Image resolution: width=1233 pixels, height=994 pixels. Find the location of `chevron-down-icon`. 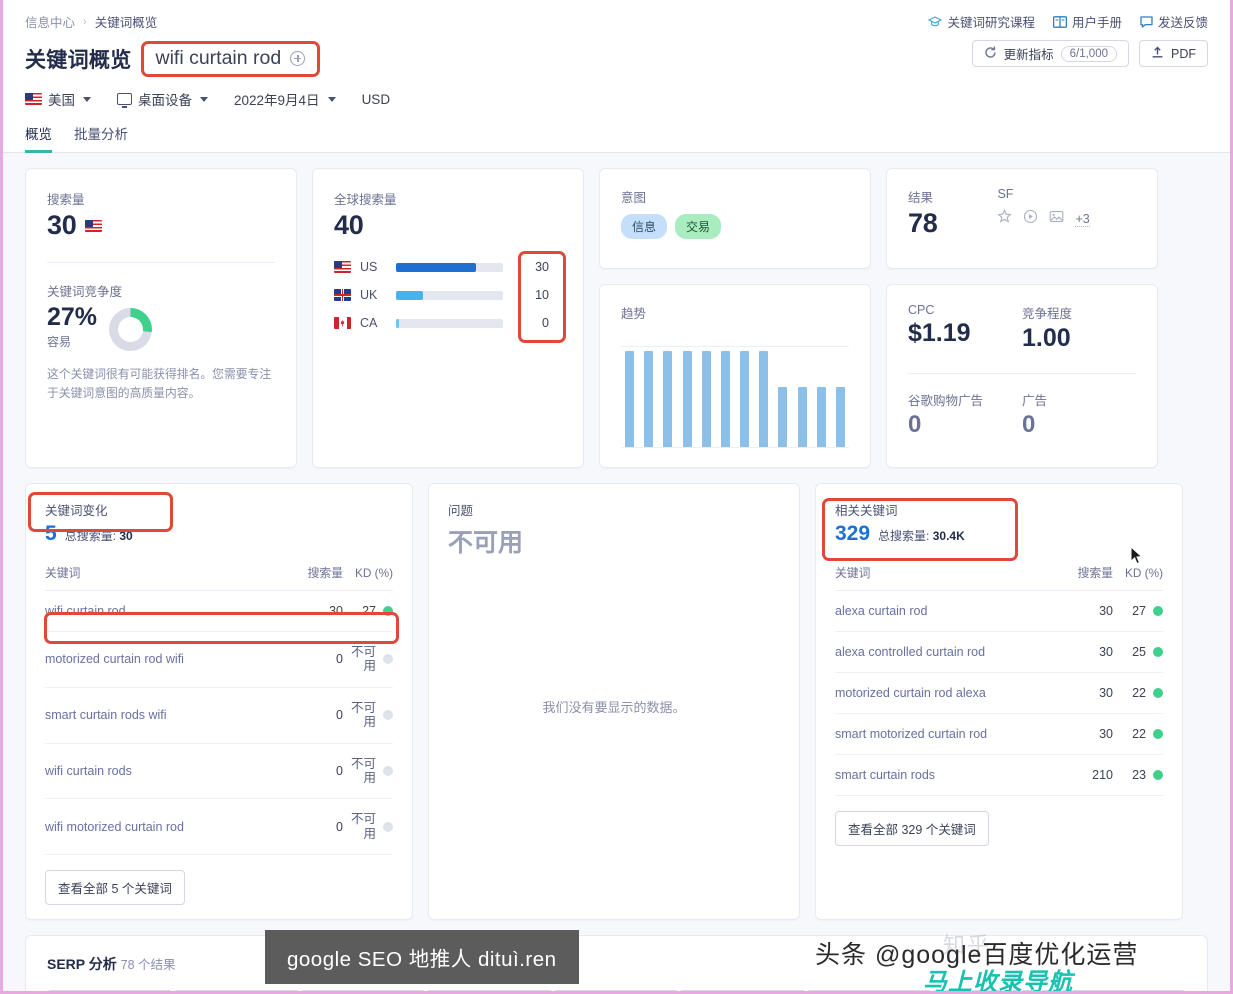

chevron-down-icon is located at coordinates (204, 99).